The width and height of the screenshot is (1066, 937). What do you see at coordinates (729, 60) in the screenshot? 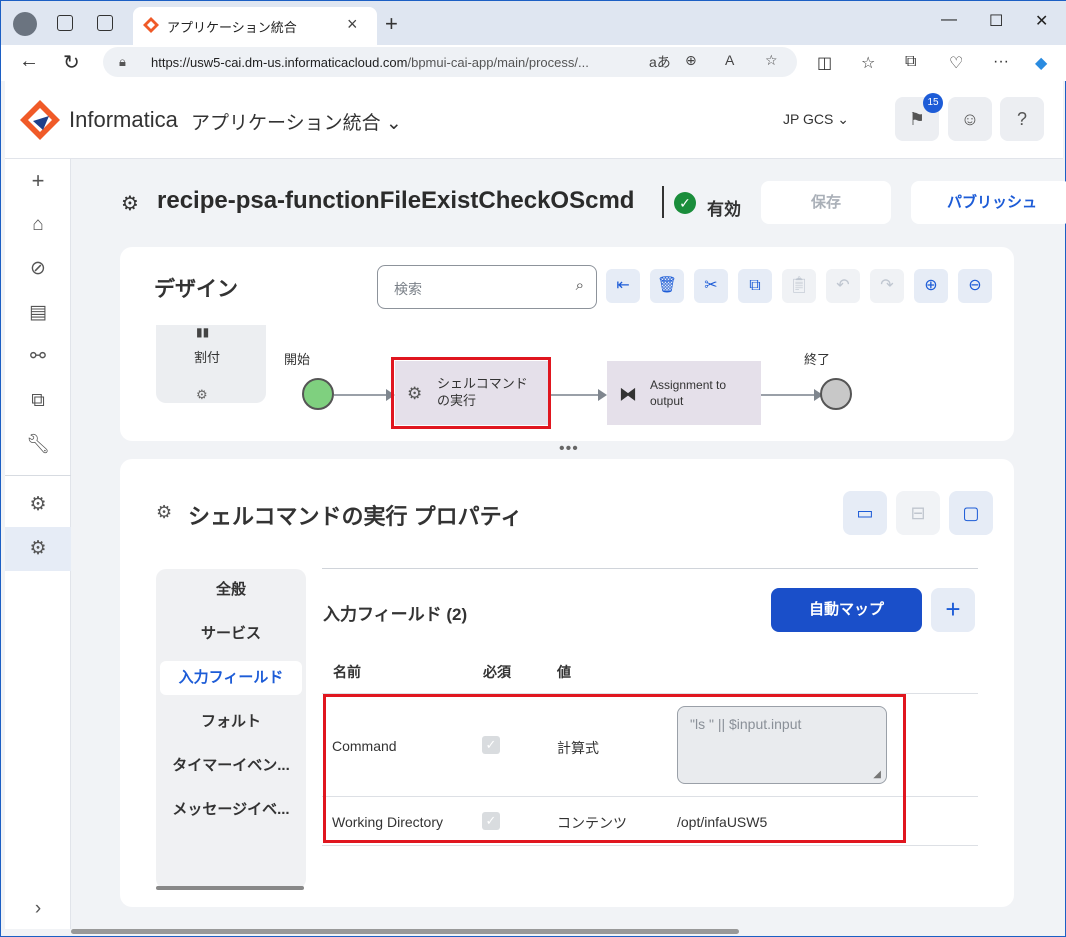
I see `immersive-reader-icon: A` at bounding box center [729, 60].